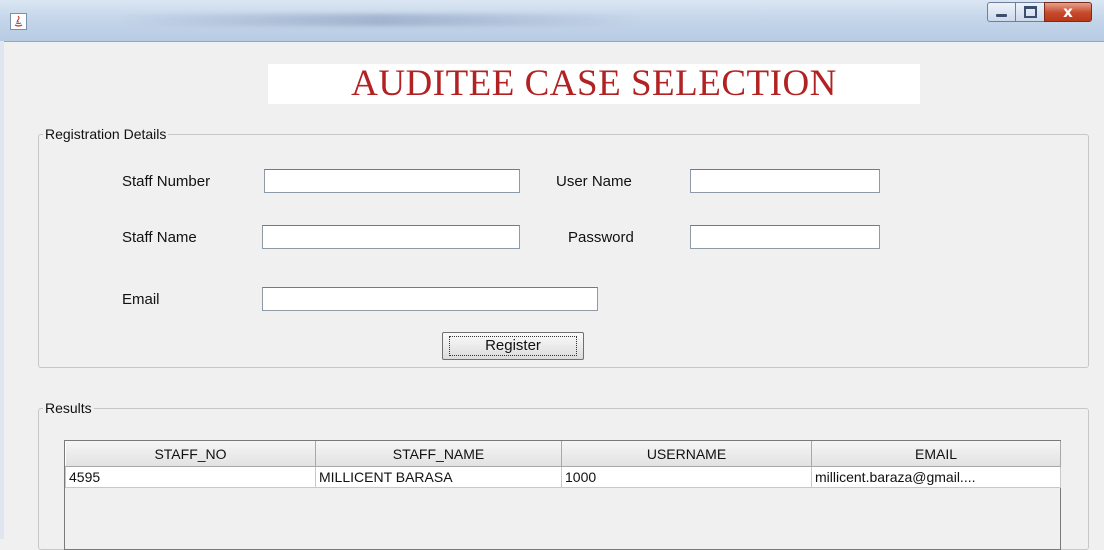 The image size is (1104, 550). I want to click on minimize-icon, so click(1001, 15).